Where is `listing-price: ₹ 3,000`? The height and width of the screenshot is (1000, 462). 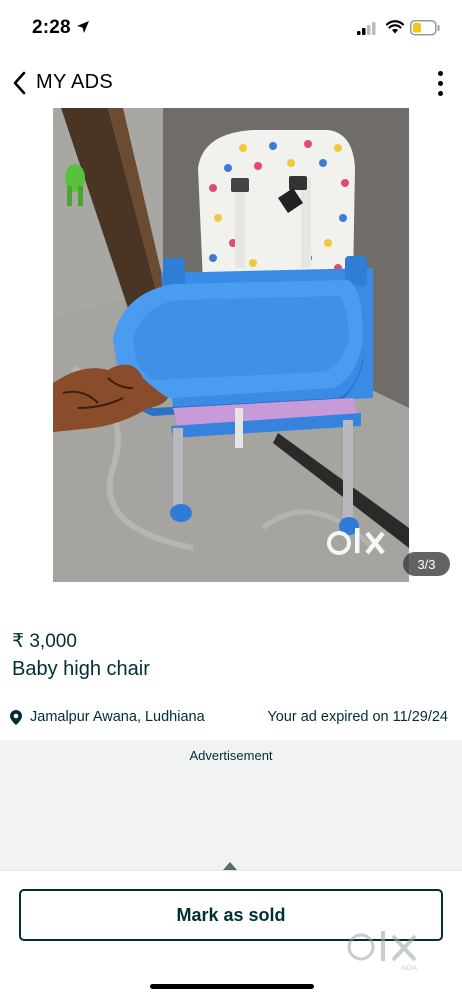
listing-price: ₹ 3,000 is located at coordinates (44, 641).